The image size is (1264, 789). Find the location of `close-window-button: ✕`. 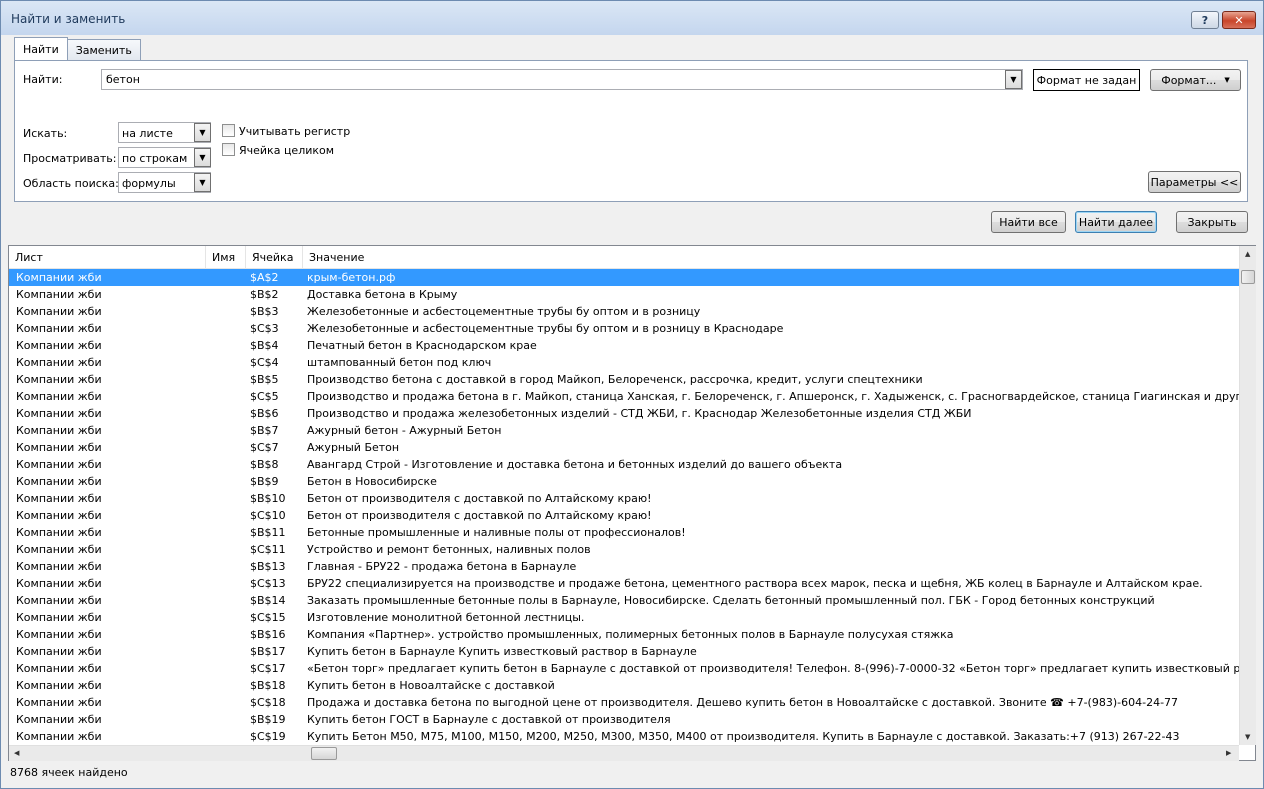

close-window-button: ✕ is located at coordinates (1239, 20).